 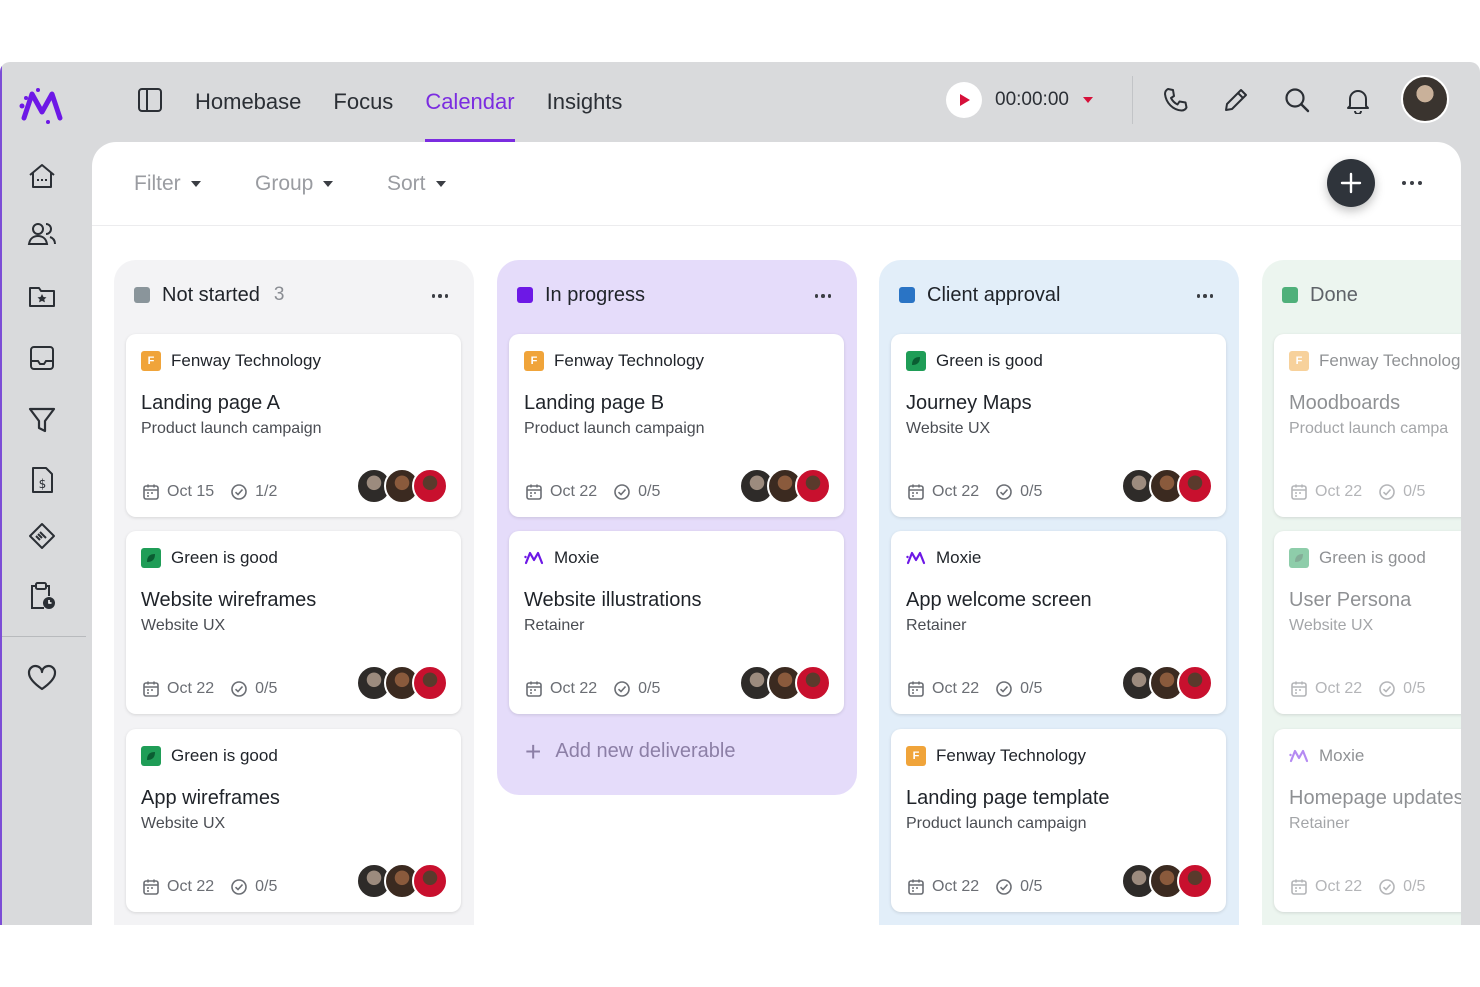 I want to click on sort-dropdown: Sort, so click(x=416, y=184).